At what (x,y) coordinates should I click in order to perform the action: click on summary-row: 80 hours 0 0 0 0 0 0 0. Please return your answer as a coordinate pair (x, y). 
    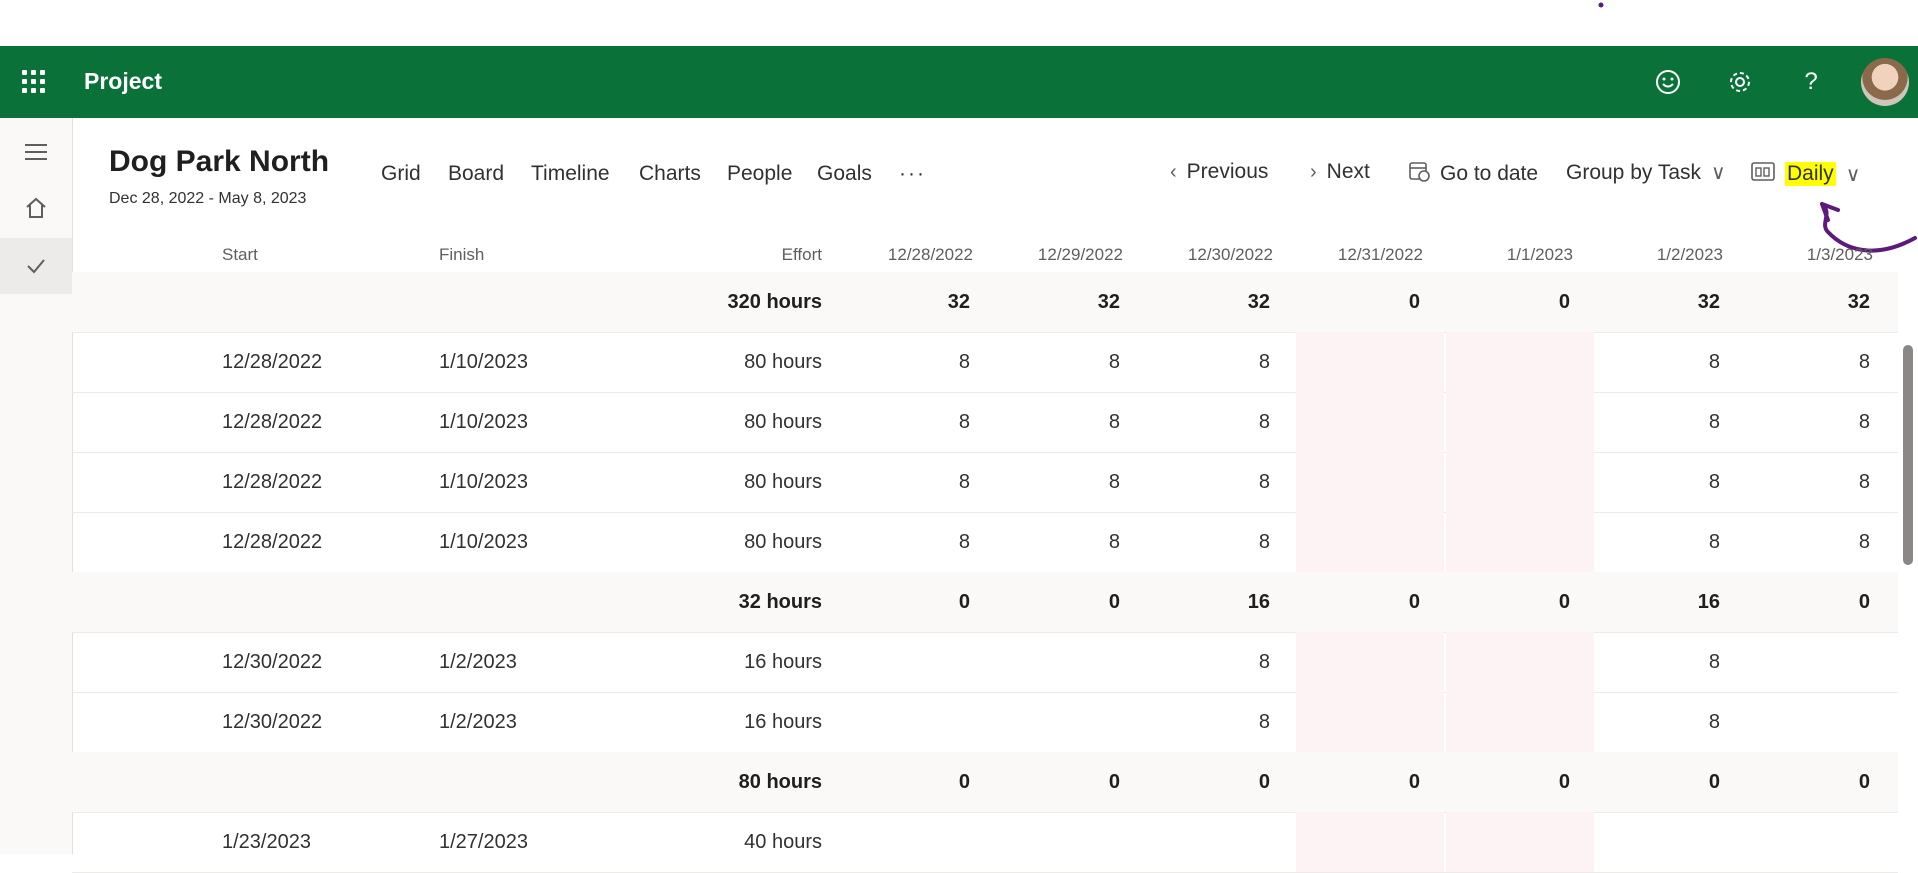
    Looking at the image, I should click on (985, 782).